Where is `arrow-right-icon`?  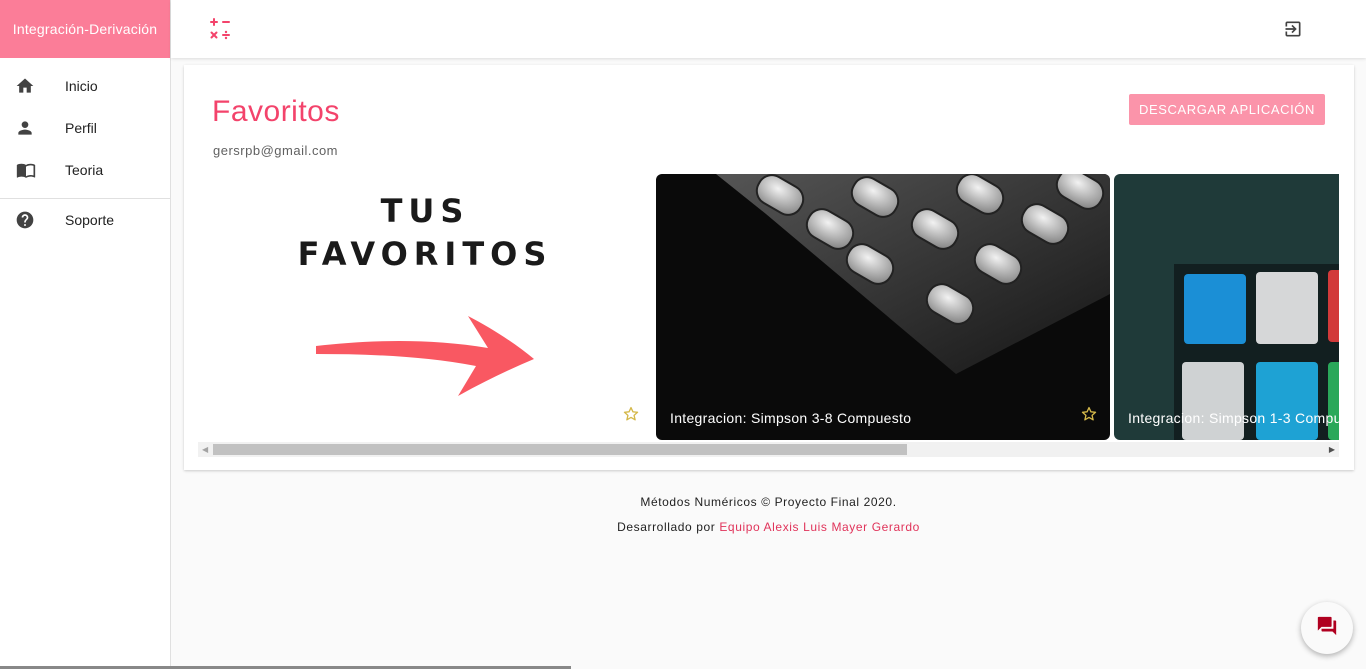
arrow-right-icon is located at coordinates (425, 356).